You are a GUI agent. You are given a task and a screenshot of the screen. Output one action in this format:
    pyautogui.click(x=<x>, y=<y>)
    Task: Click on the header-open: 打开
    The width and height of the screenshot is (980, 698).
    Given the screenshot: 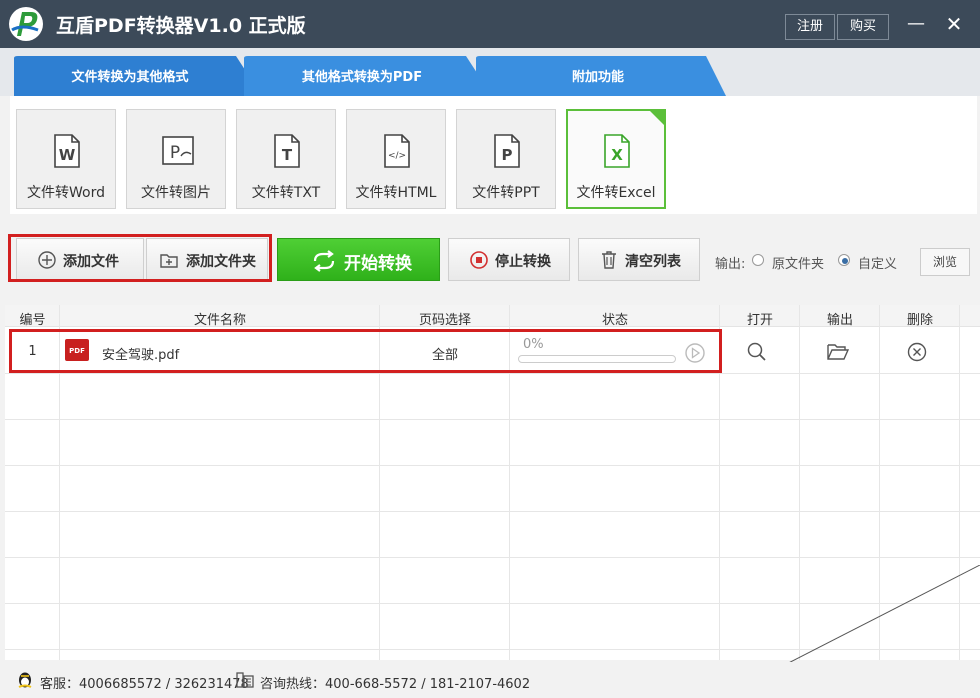 What is the action you would take?
    pyautogui.click(x=759, y=320)
    